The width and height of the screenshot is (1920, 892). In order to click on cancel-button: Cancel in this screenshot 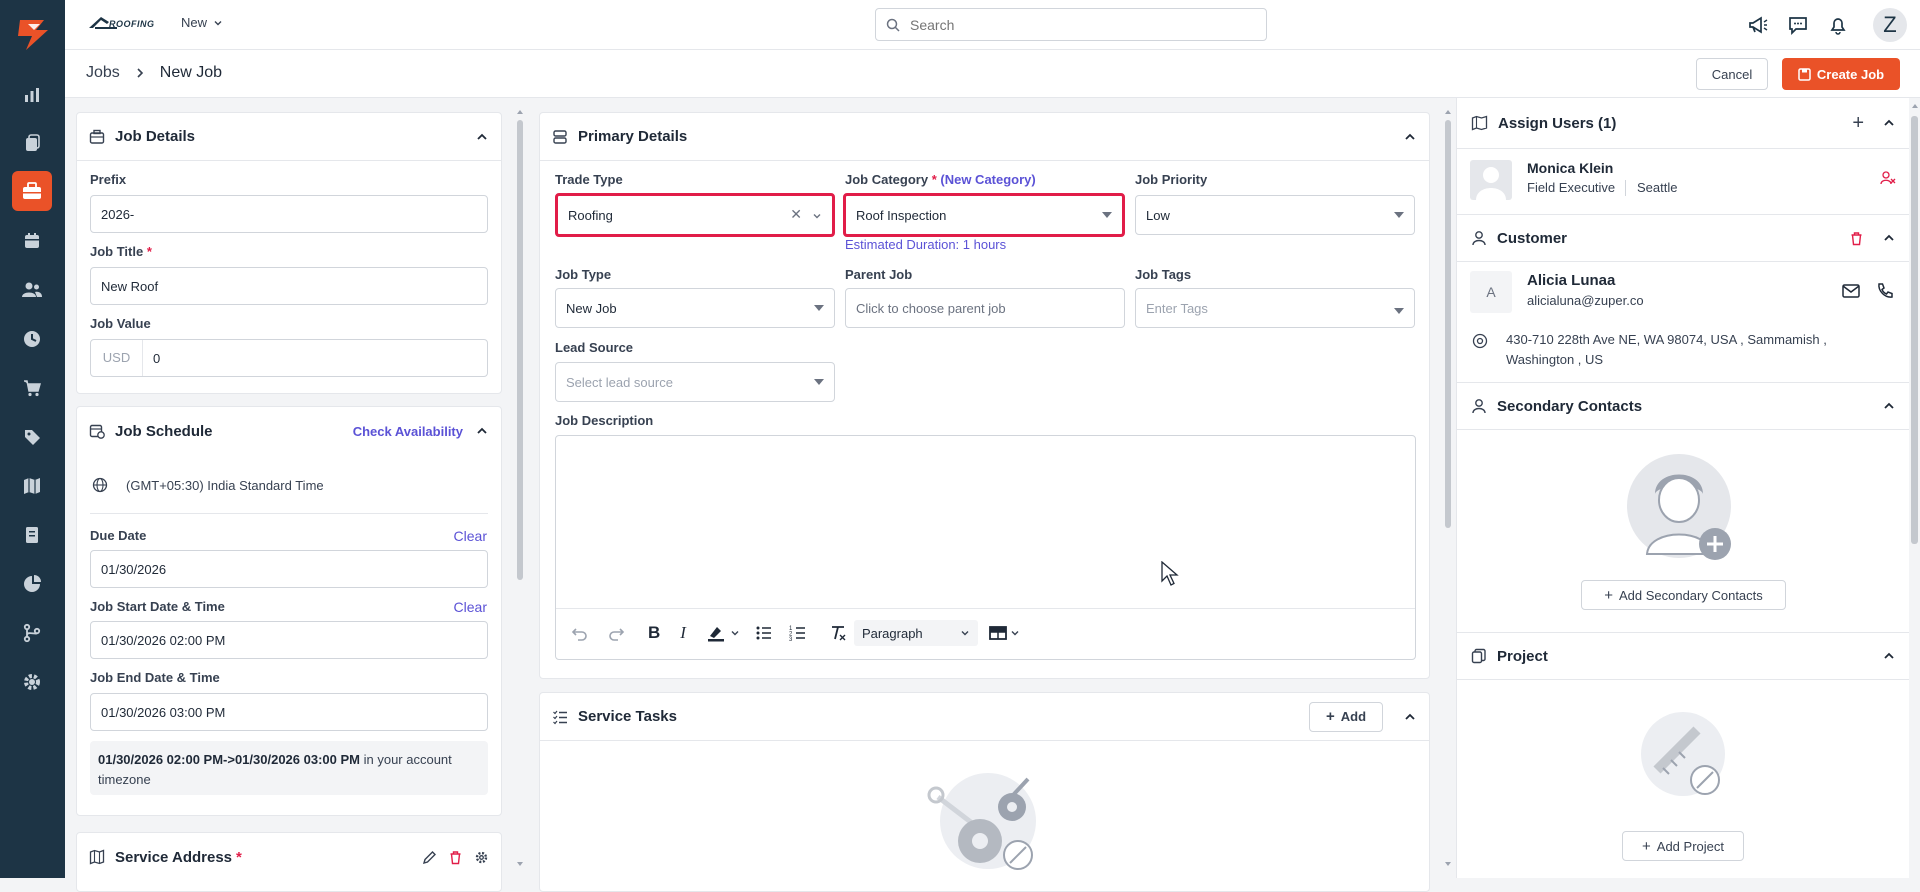, I will do `click(1732, 74)`.